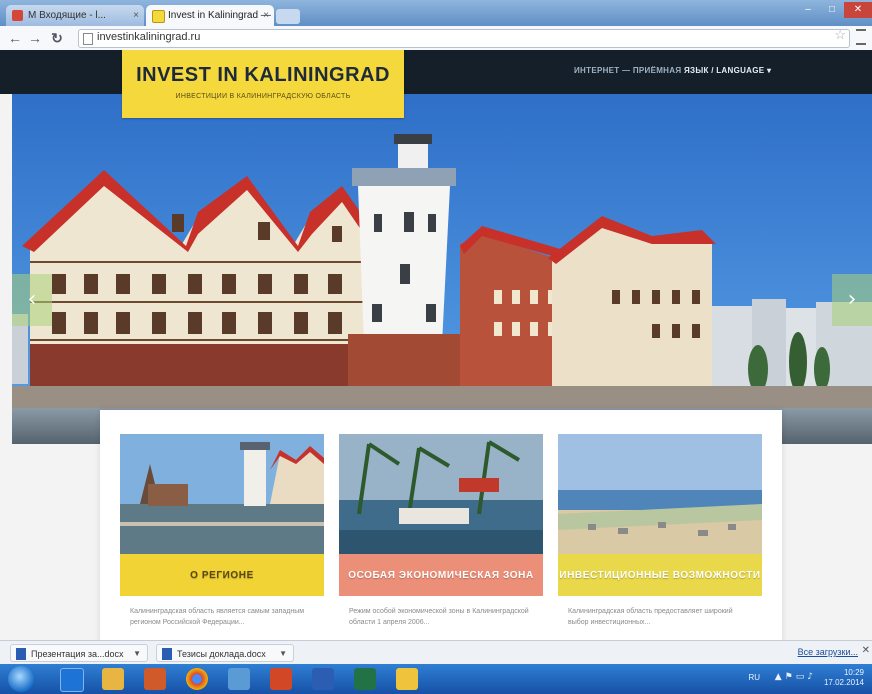 This screenshot has height=694, width=872. I want to click on close-window-button: ✕, so click(858, 10).